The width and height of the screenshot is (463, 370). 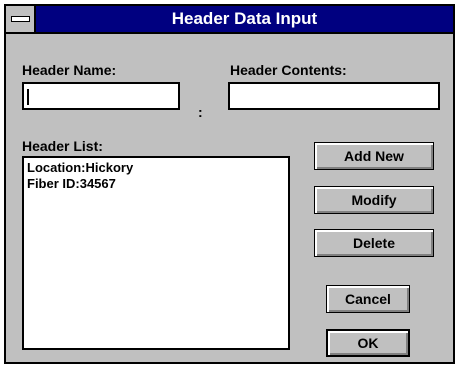 What do you see at coordinates (374, 243) in the screenshot?
I see `delete-button: Delete` at bounding box center [374, 243].